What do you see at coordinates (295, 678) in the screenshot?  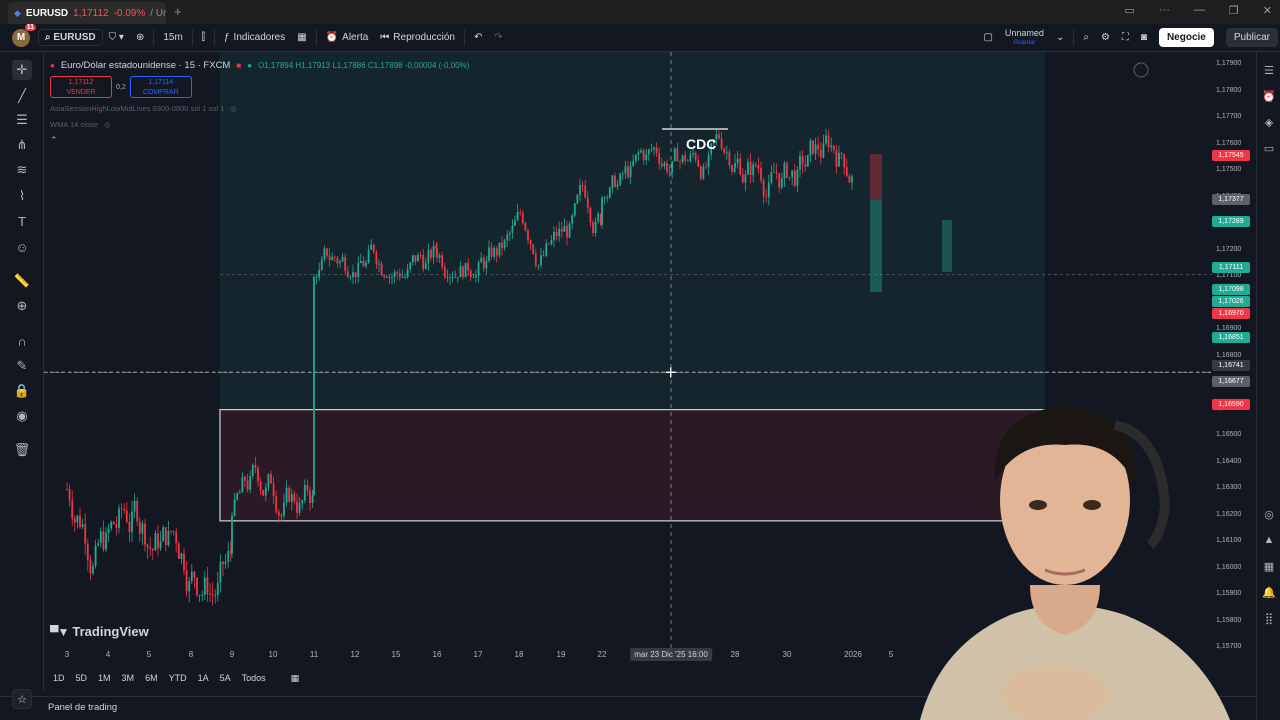 I see `goto-date-icon: ▦` at bounding box center [295, 678].